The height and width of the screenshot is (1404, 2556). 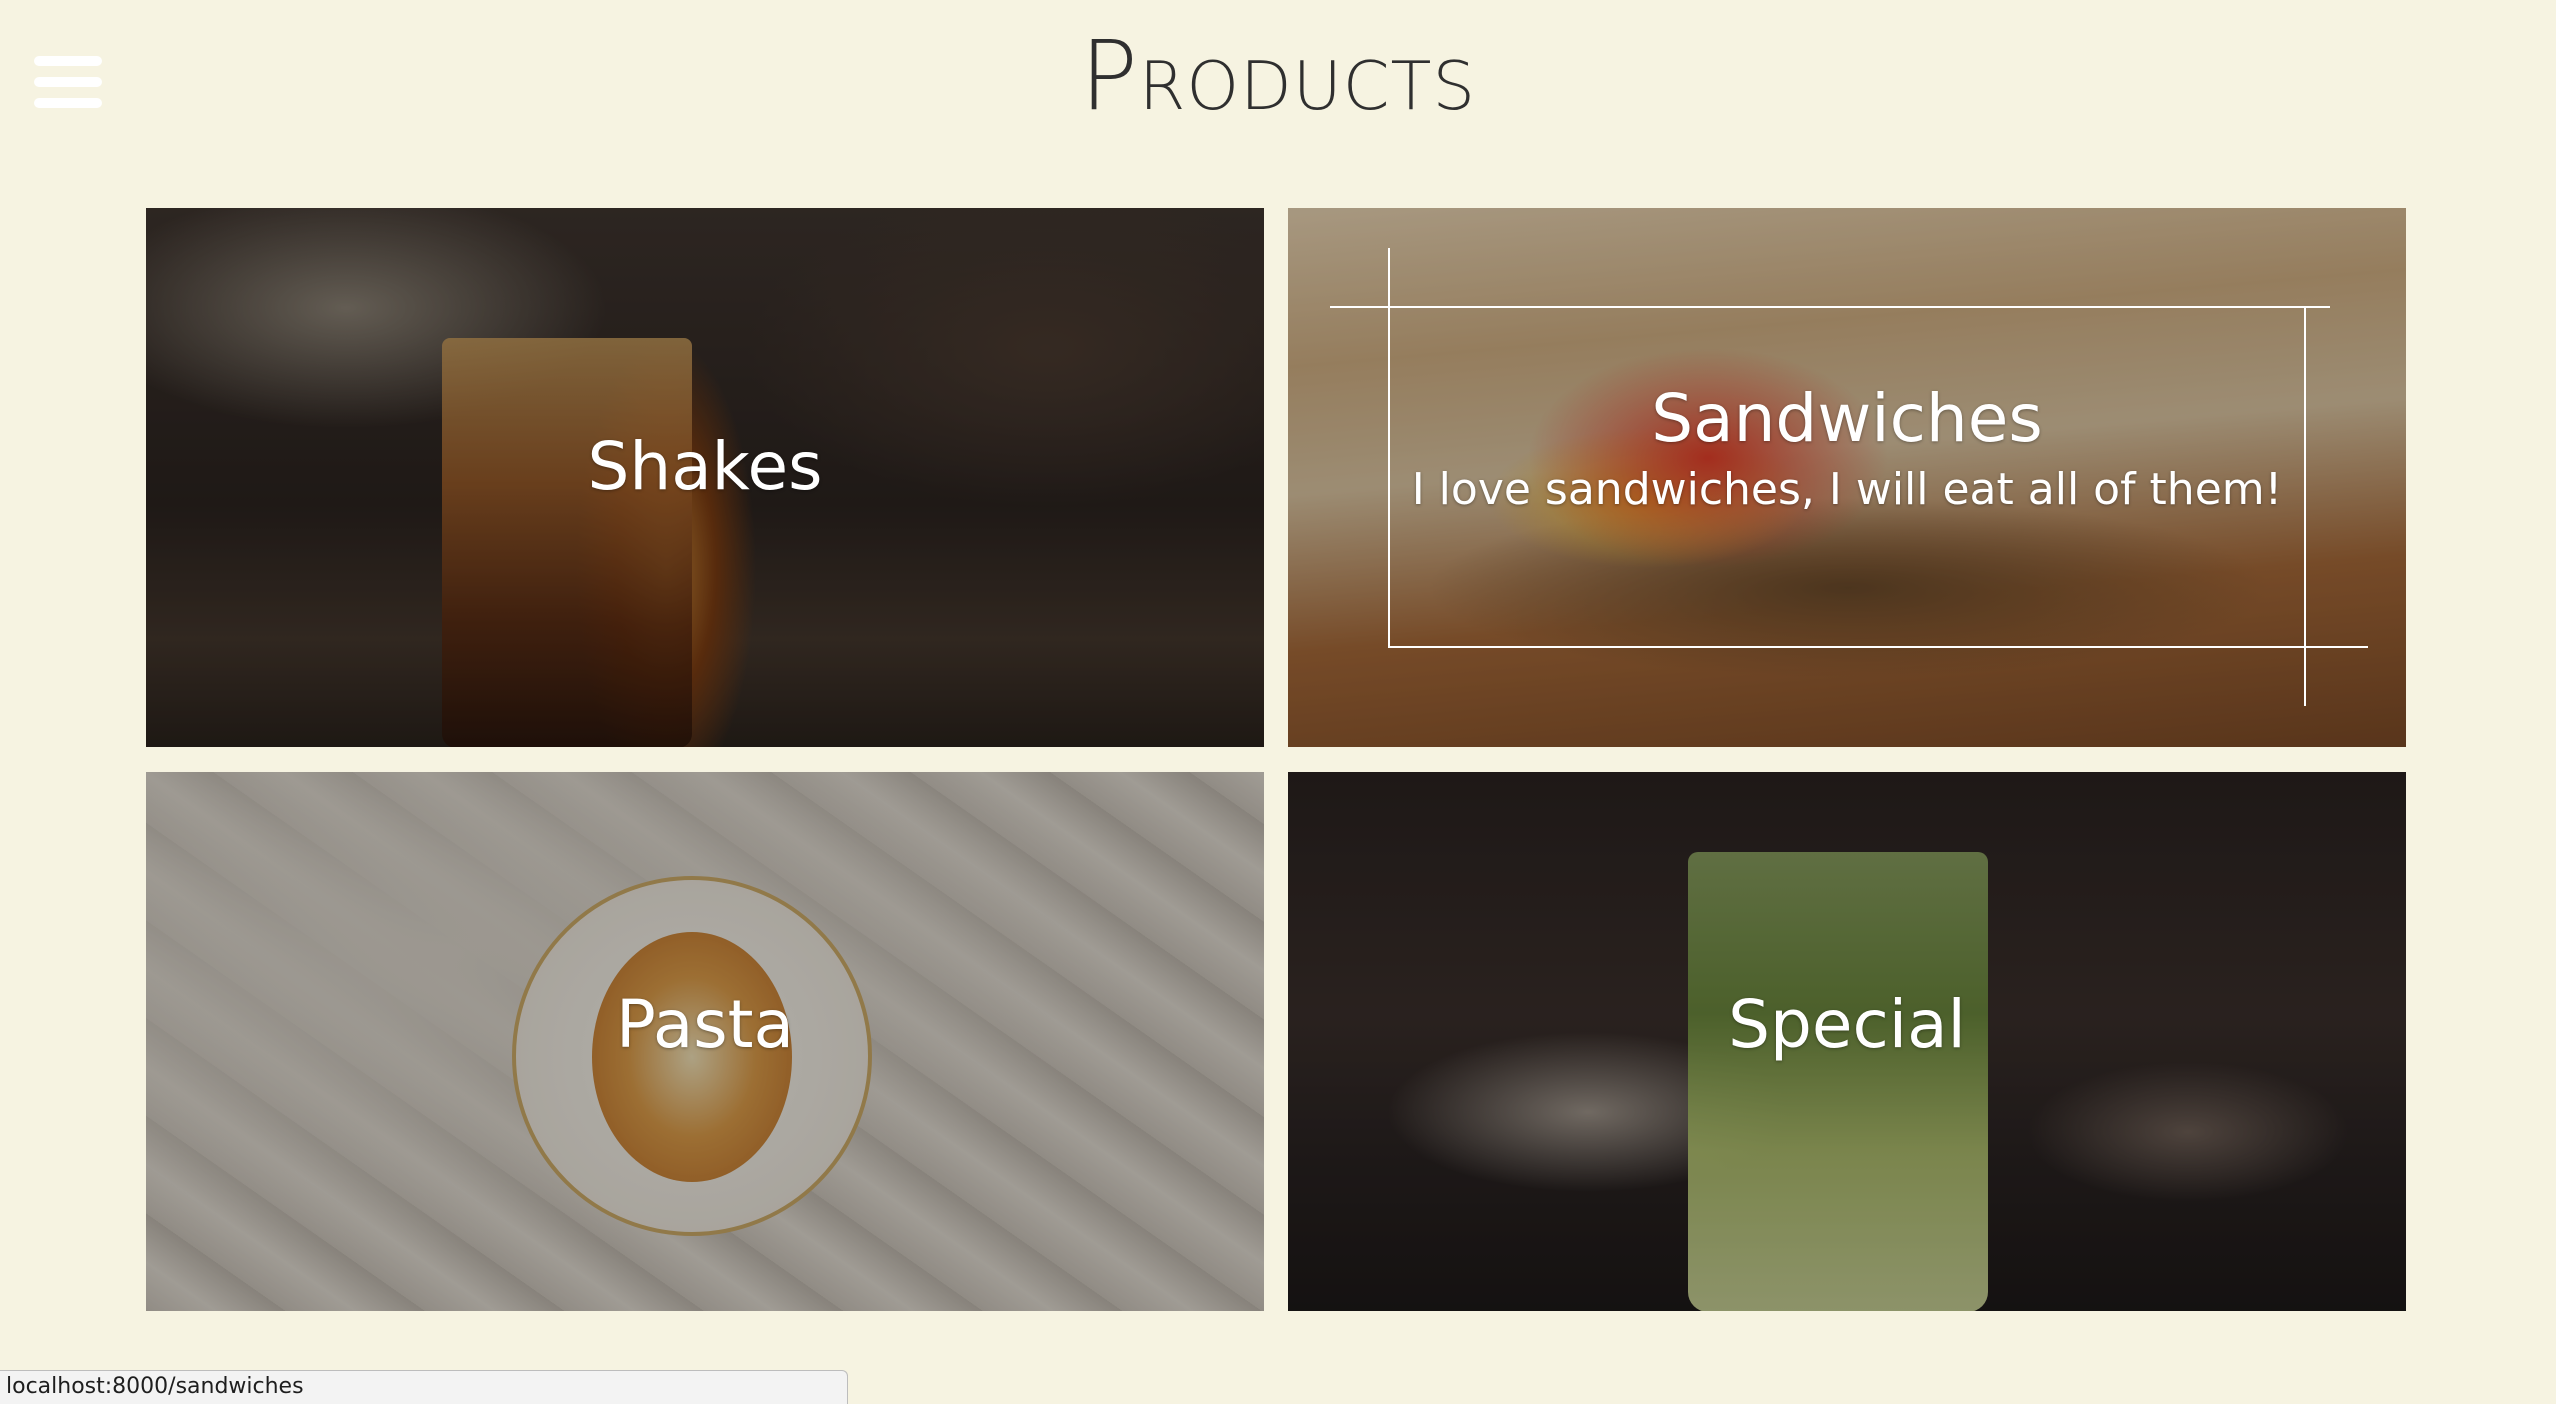 What do you see at coordinates (705, 466) in the screenshot?
I see `tile-label-shakes: Shakes` at bounding box center [705, 466].